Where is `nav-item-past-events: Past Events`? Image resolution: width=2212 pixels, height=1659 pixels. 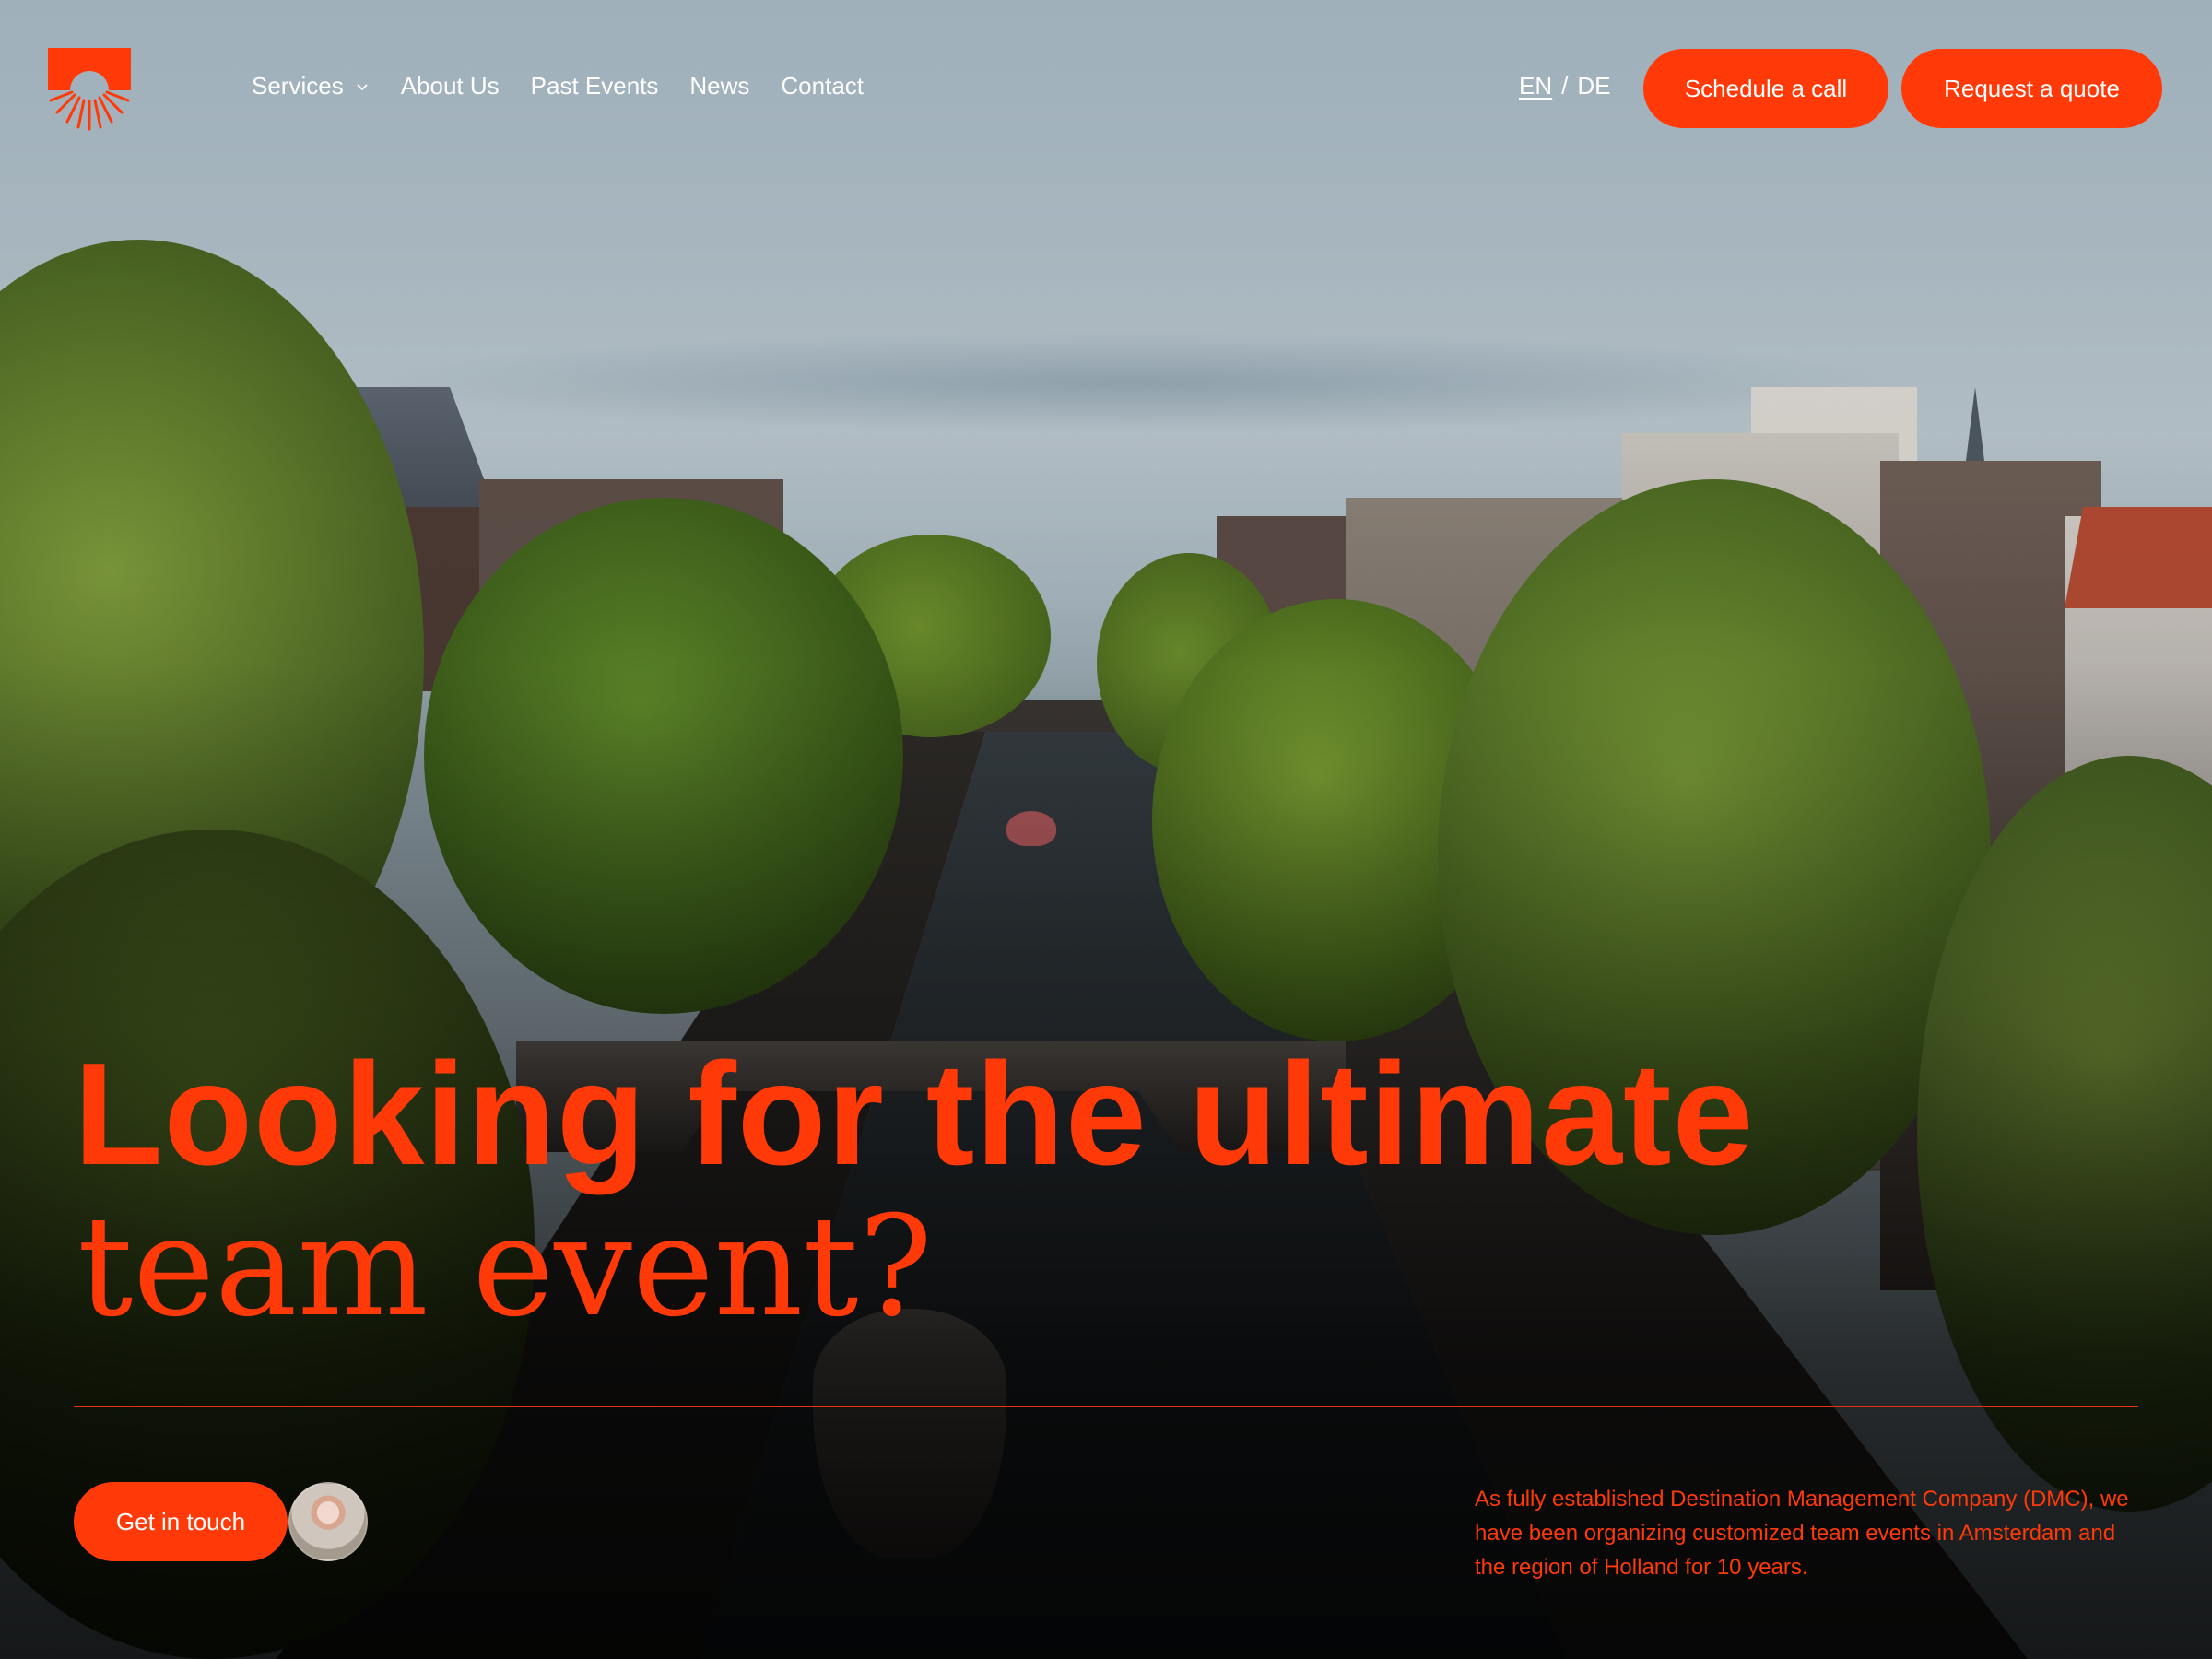
nav-item-past-events: Past Events is located at coordinates (595, 86).